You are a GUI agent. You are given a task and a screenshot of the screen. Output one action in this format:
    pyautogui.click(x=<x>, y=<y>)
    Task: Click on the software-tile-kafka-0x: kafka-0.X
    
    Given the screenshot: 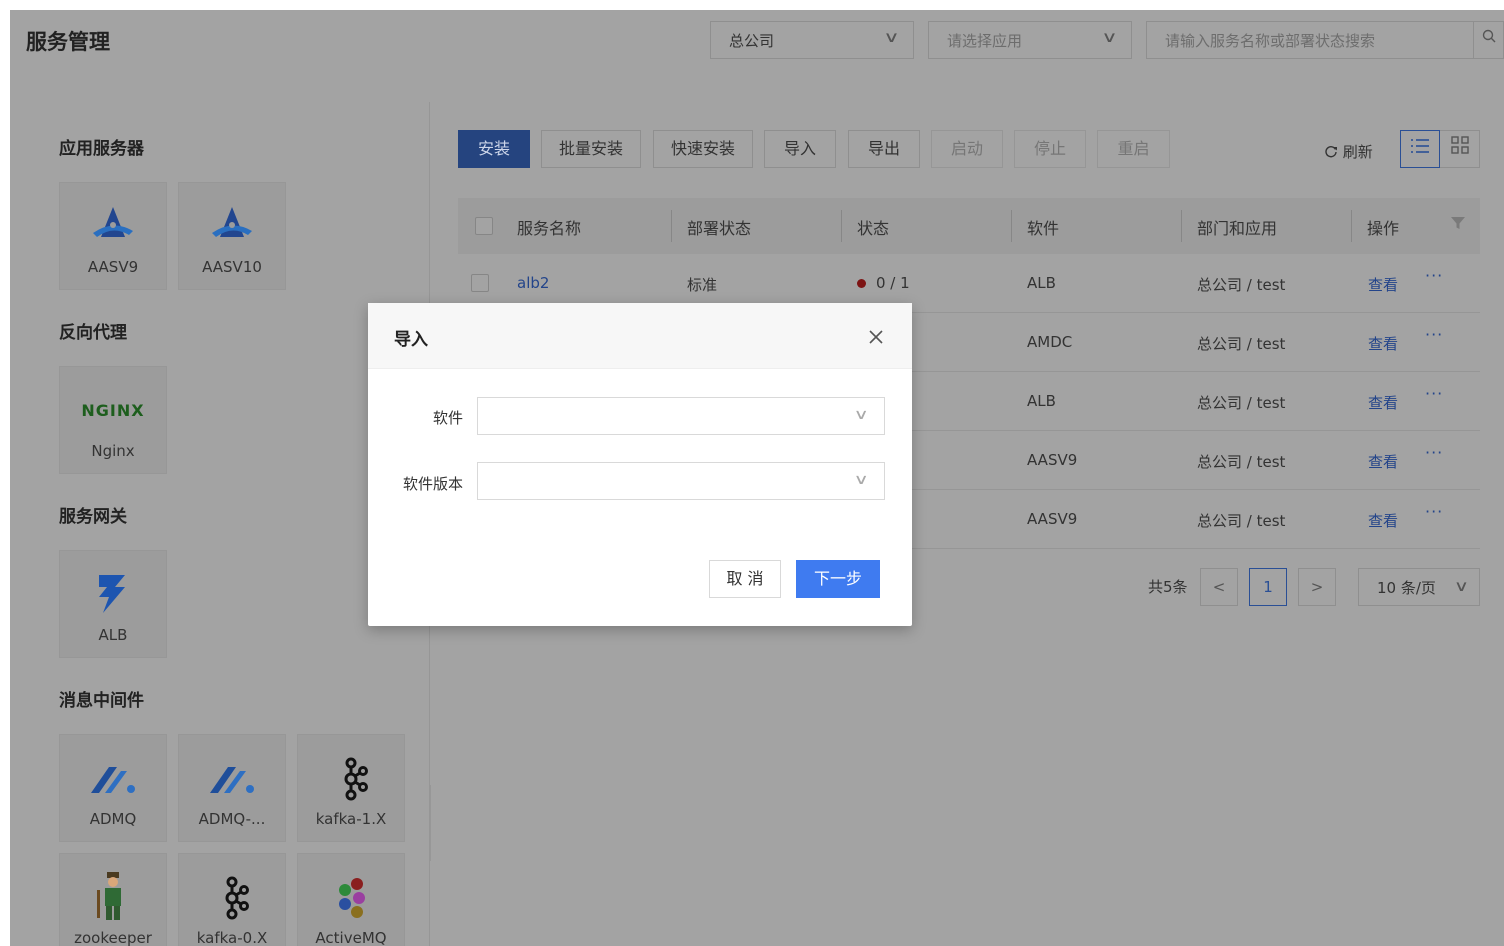 What is the action you would take?
    pyautogui.click(x=232, y=899)
    